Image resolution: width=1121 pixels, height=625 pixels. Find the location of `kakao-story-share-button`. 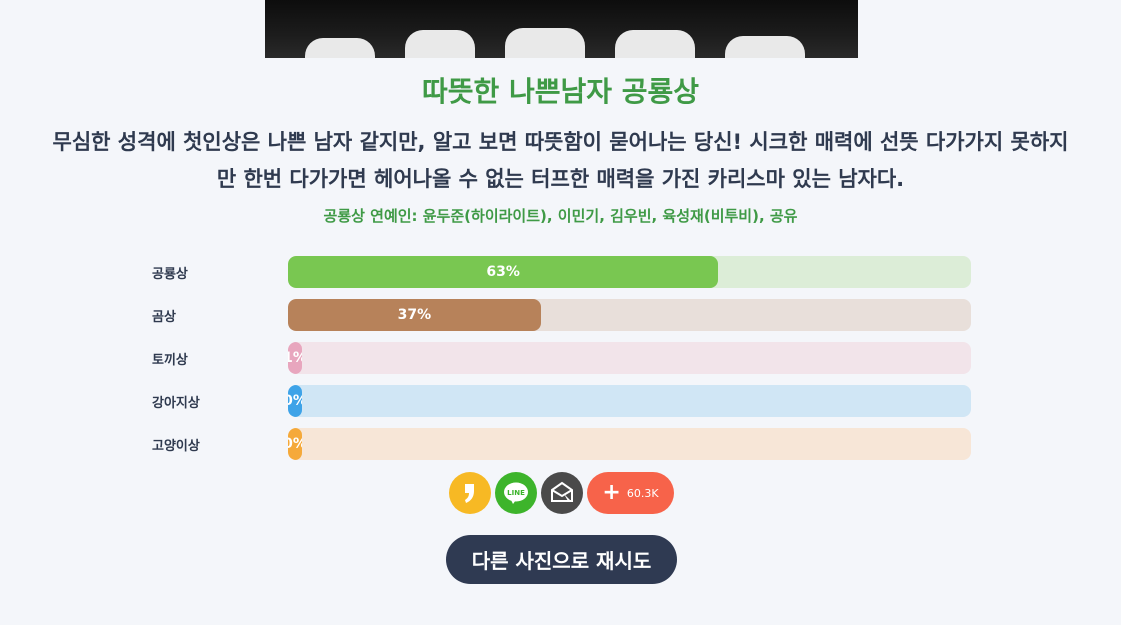

kakao-story-share-button is located at coordinates (470, 493).